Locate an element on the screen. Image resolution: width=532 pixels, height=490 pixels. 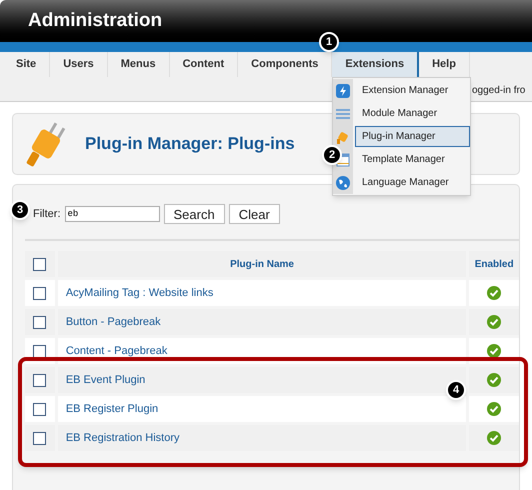
plugin-name-link: EB Register Plugin is located at coordinates (112, 409).